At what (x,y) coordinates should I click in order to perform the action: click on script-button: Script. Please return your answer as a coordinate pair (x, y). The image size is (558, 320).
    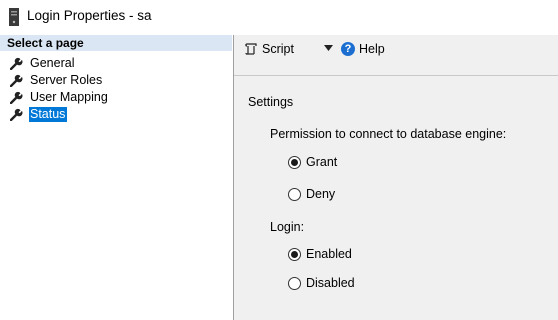
    Looking at the image, I should click on (269, 49).